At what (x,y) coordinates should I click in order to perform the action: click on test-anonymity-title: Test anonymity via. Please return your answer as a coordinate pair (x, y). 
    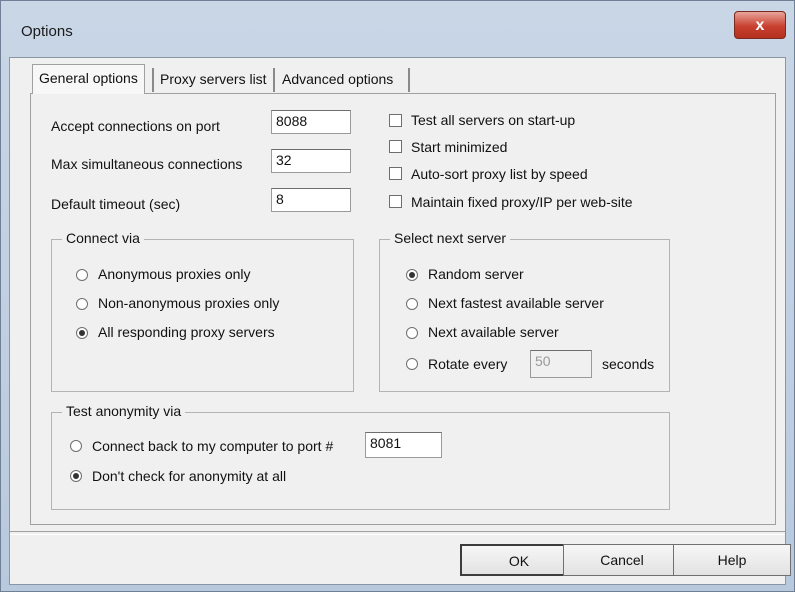
    Looking at the image, I should click on (124, 411).